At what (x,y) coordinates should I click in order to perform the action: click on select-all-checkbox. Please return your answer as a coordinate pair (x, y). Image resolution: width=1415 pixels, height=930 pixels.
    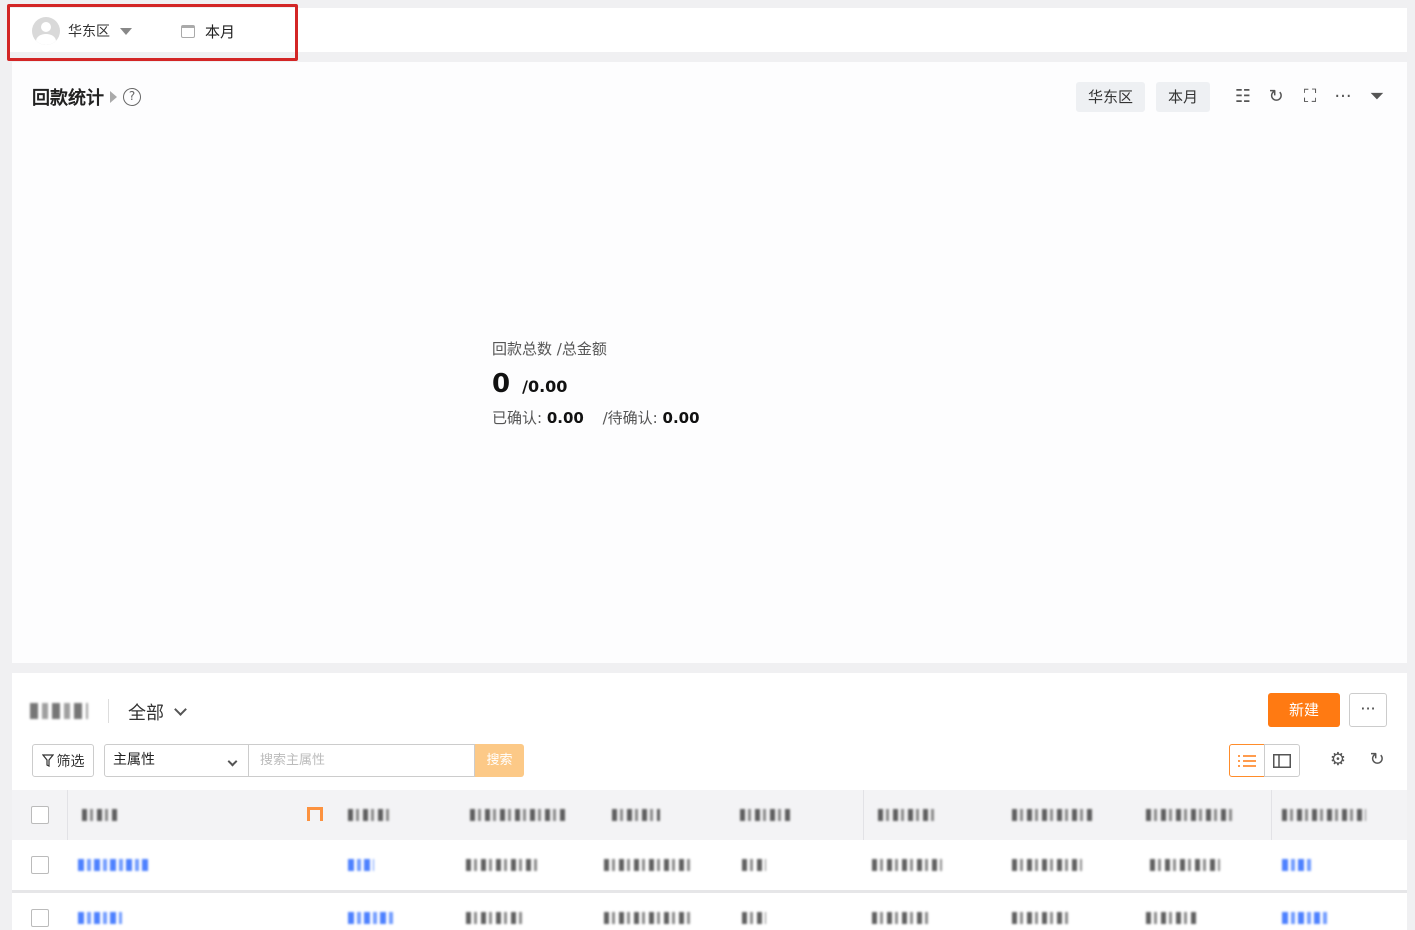
    Looking at the image, I should click on (40, 815).